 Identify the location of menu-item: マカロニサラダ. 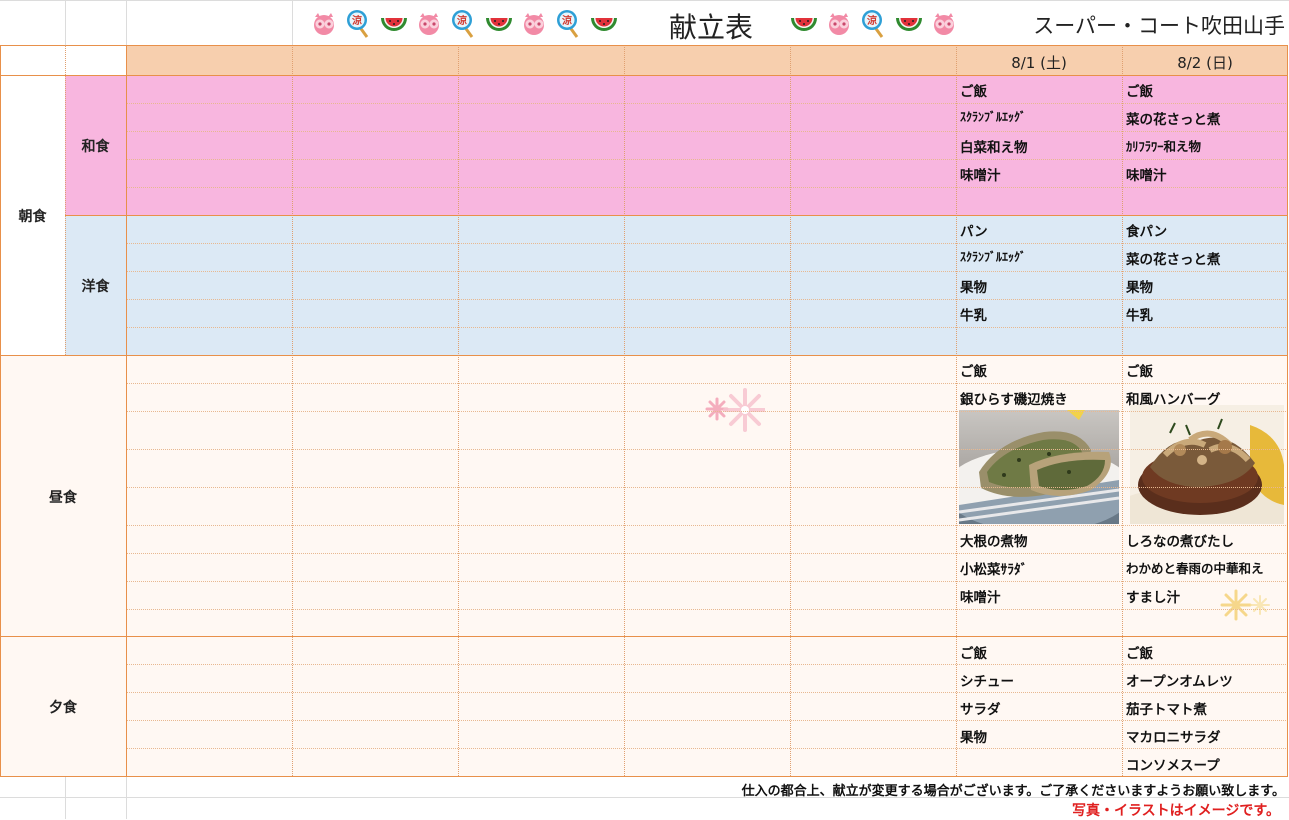
(1173, 738).